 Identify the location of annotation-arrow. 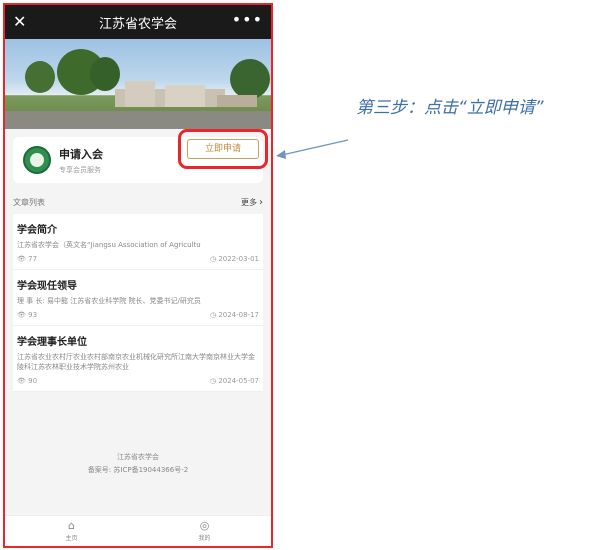
(312, 149).